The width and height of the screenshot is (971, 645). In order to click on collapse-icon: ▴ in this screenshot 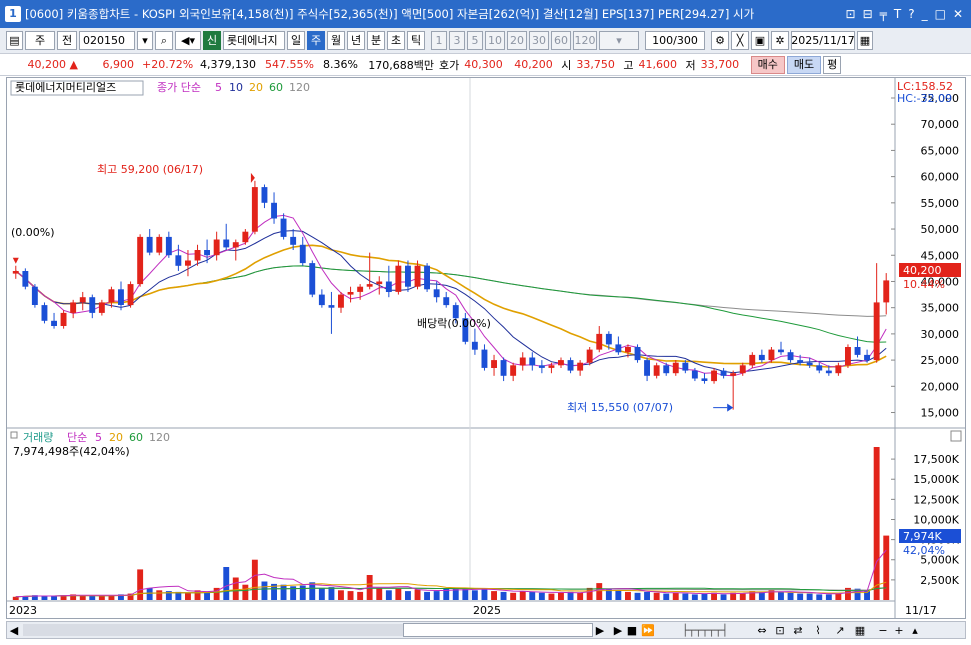, I will do `click(915, 630)`.